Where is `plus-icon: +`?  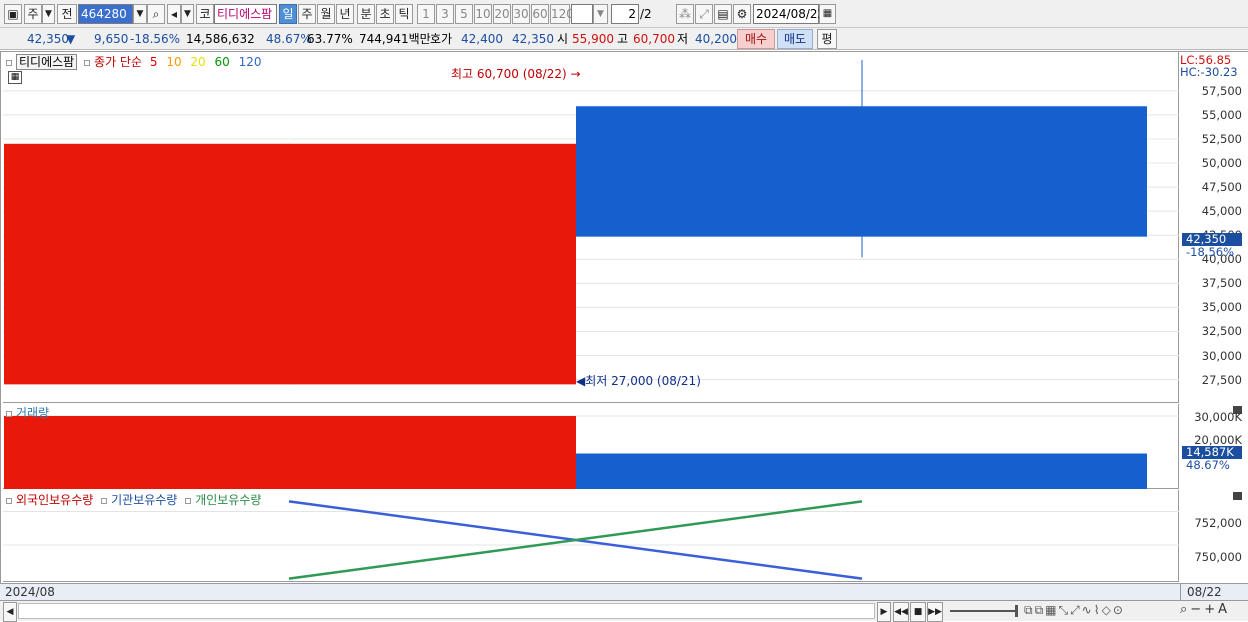
plus-icon: + is located at coordinates (1211, 609).